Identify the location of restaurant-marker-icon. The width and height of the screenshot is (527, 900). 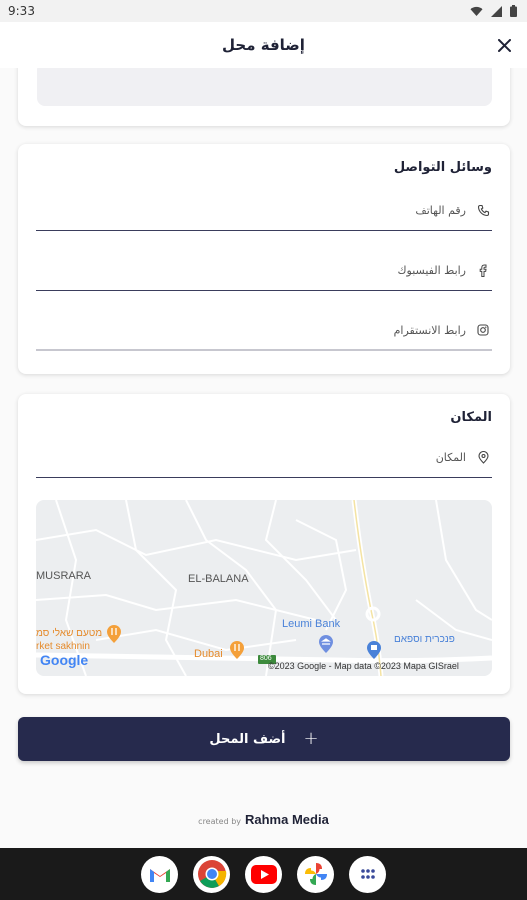
(114, 634).